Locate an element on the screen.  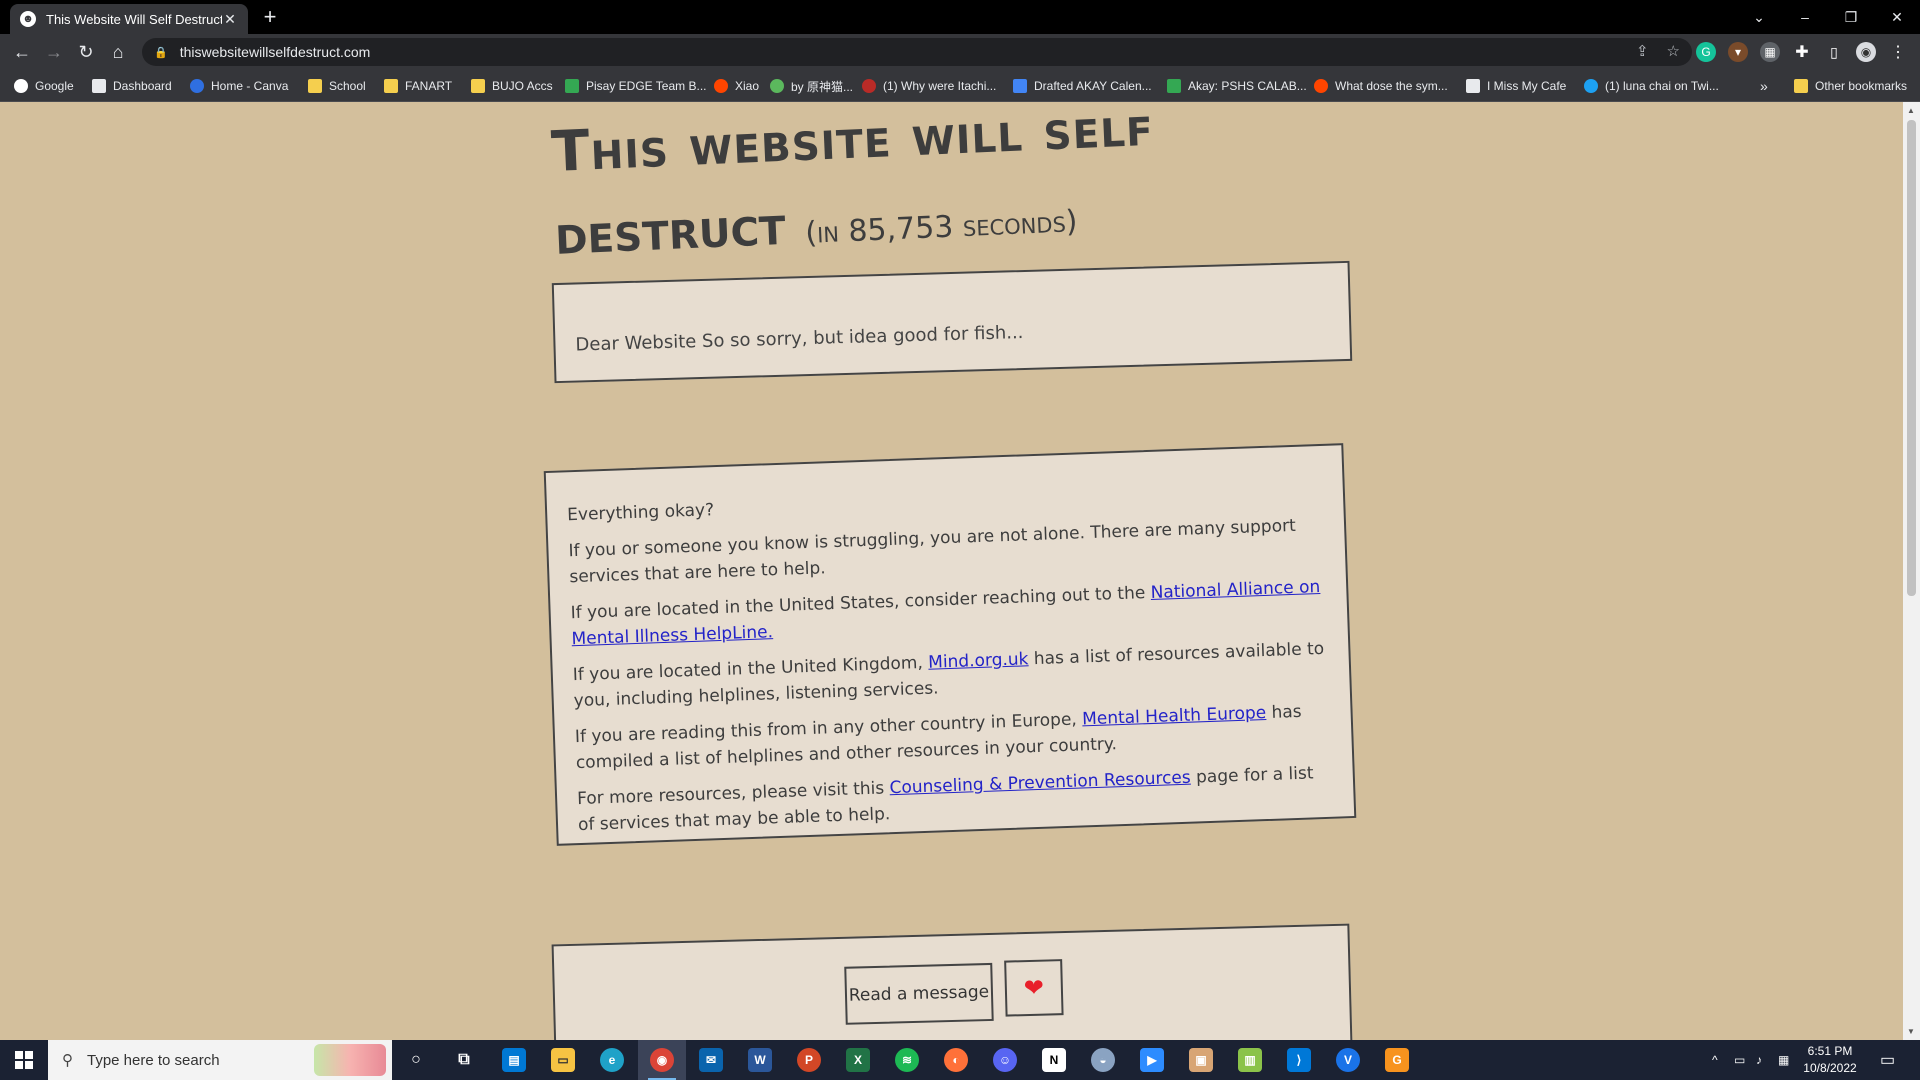
app-character-icon: ◒ is located at coordinates (1103, 1060).